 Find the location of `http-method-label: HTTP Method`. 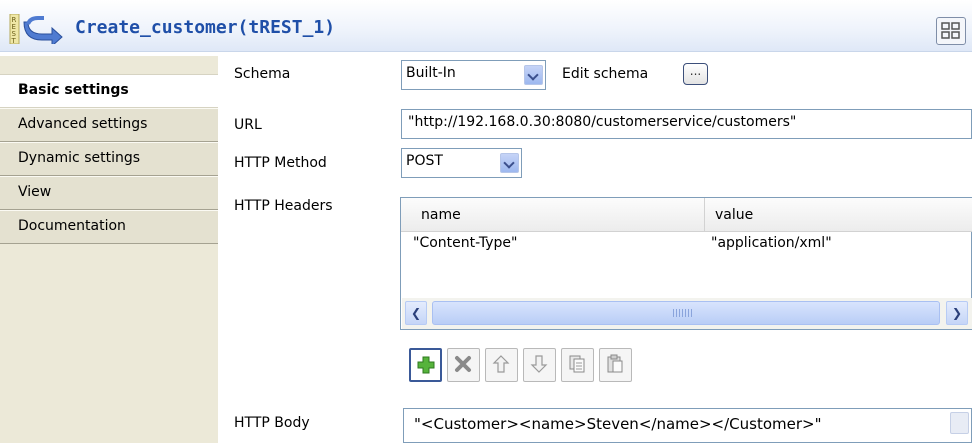

http-method-label: HTTP Method is located at coordinates (280, 163).